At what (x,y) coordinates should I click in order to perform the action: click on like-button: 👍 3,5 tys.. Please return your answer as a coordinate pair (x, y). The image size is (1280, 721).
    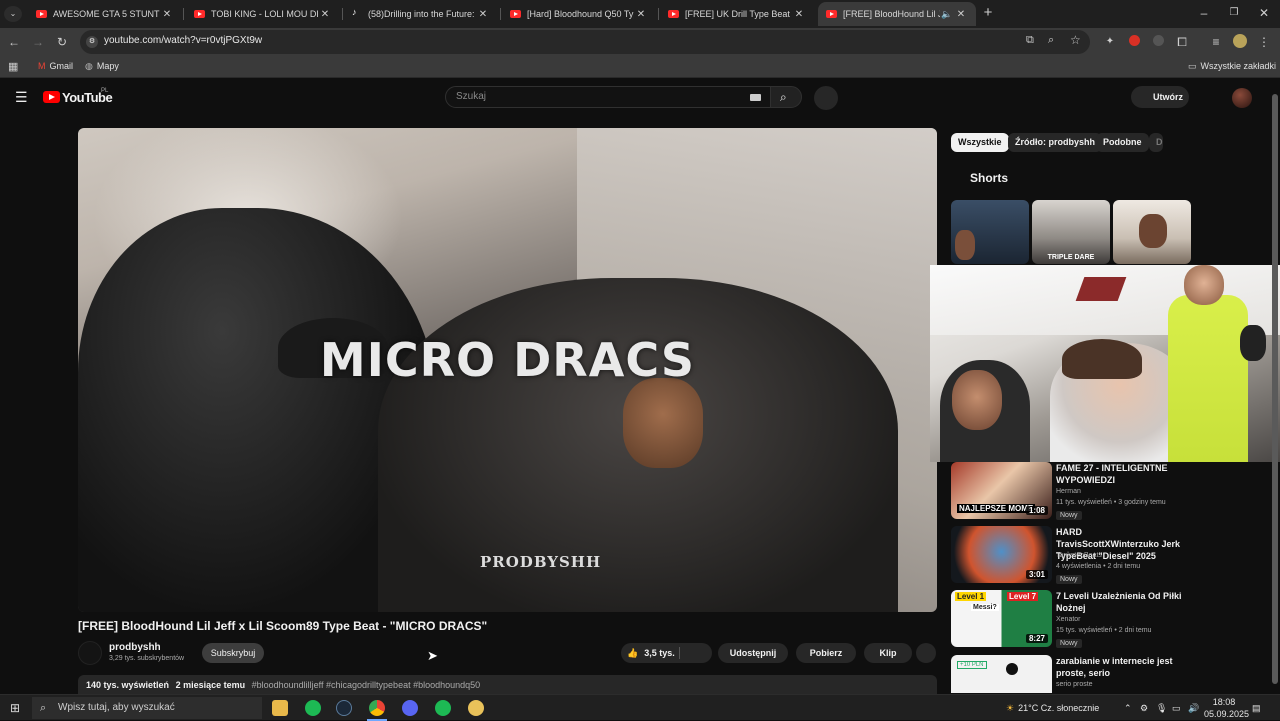
    Looking at the image, I should click on (651, 653).